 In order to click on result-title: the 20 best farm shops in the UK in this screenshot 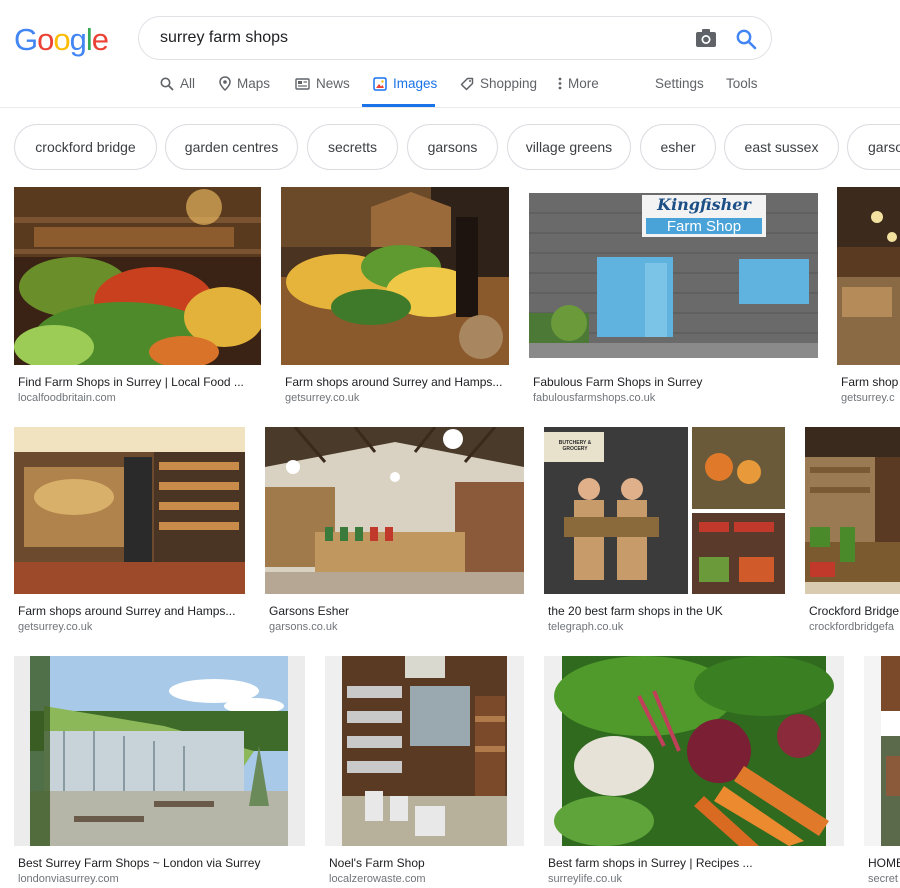, I will do `click(665, 611)`.